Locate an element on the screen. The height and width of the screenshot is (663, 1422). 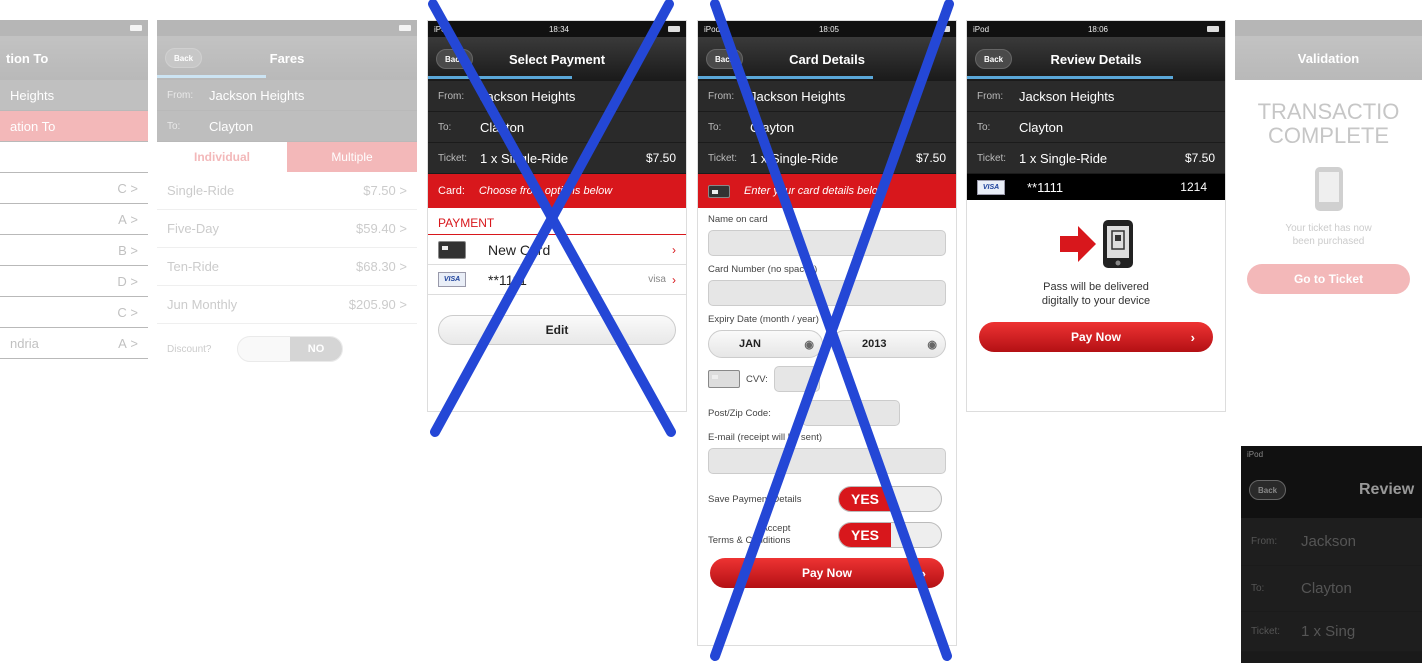
new-card-option: New Card › is located at coordinates (557, 250).